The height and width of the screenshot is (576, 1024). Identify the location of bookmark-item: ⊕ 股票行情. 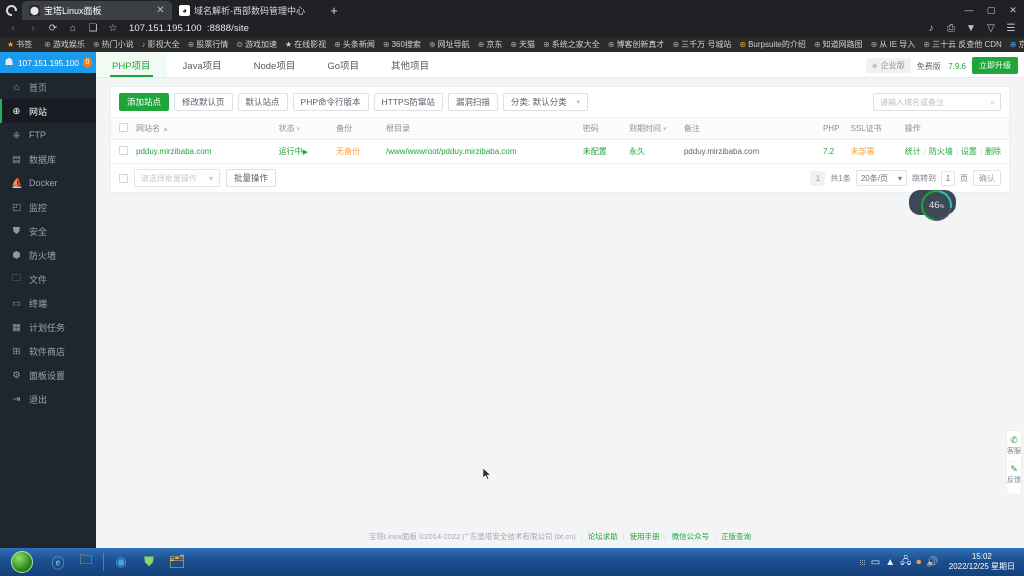
(208, 45).